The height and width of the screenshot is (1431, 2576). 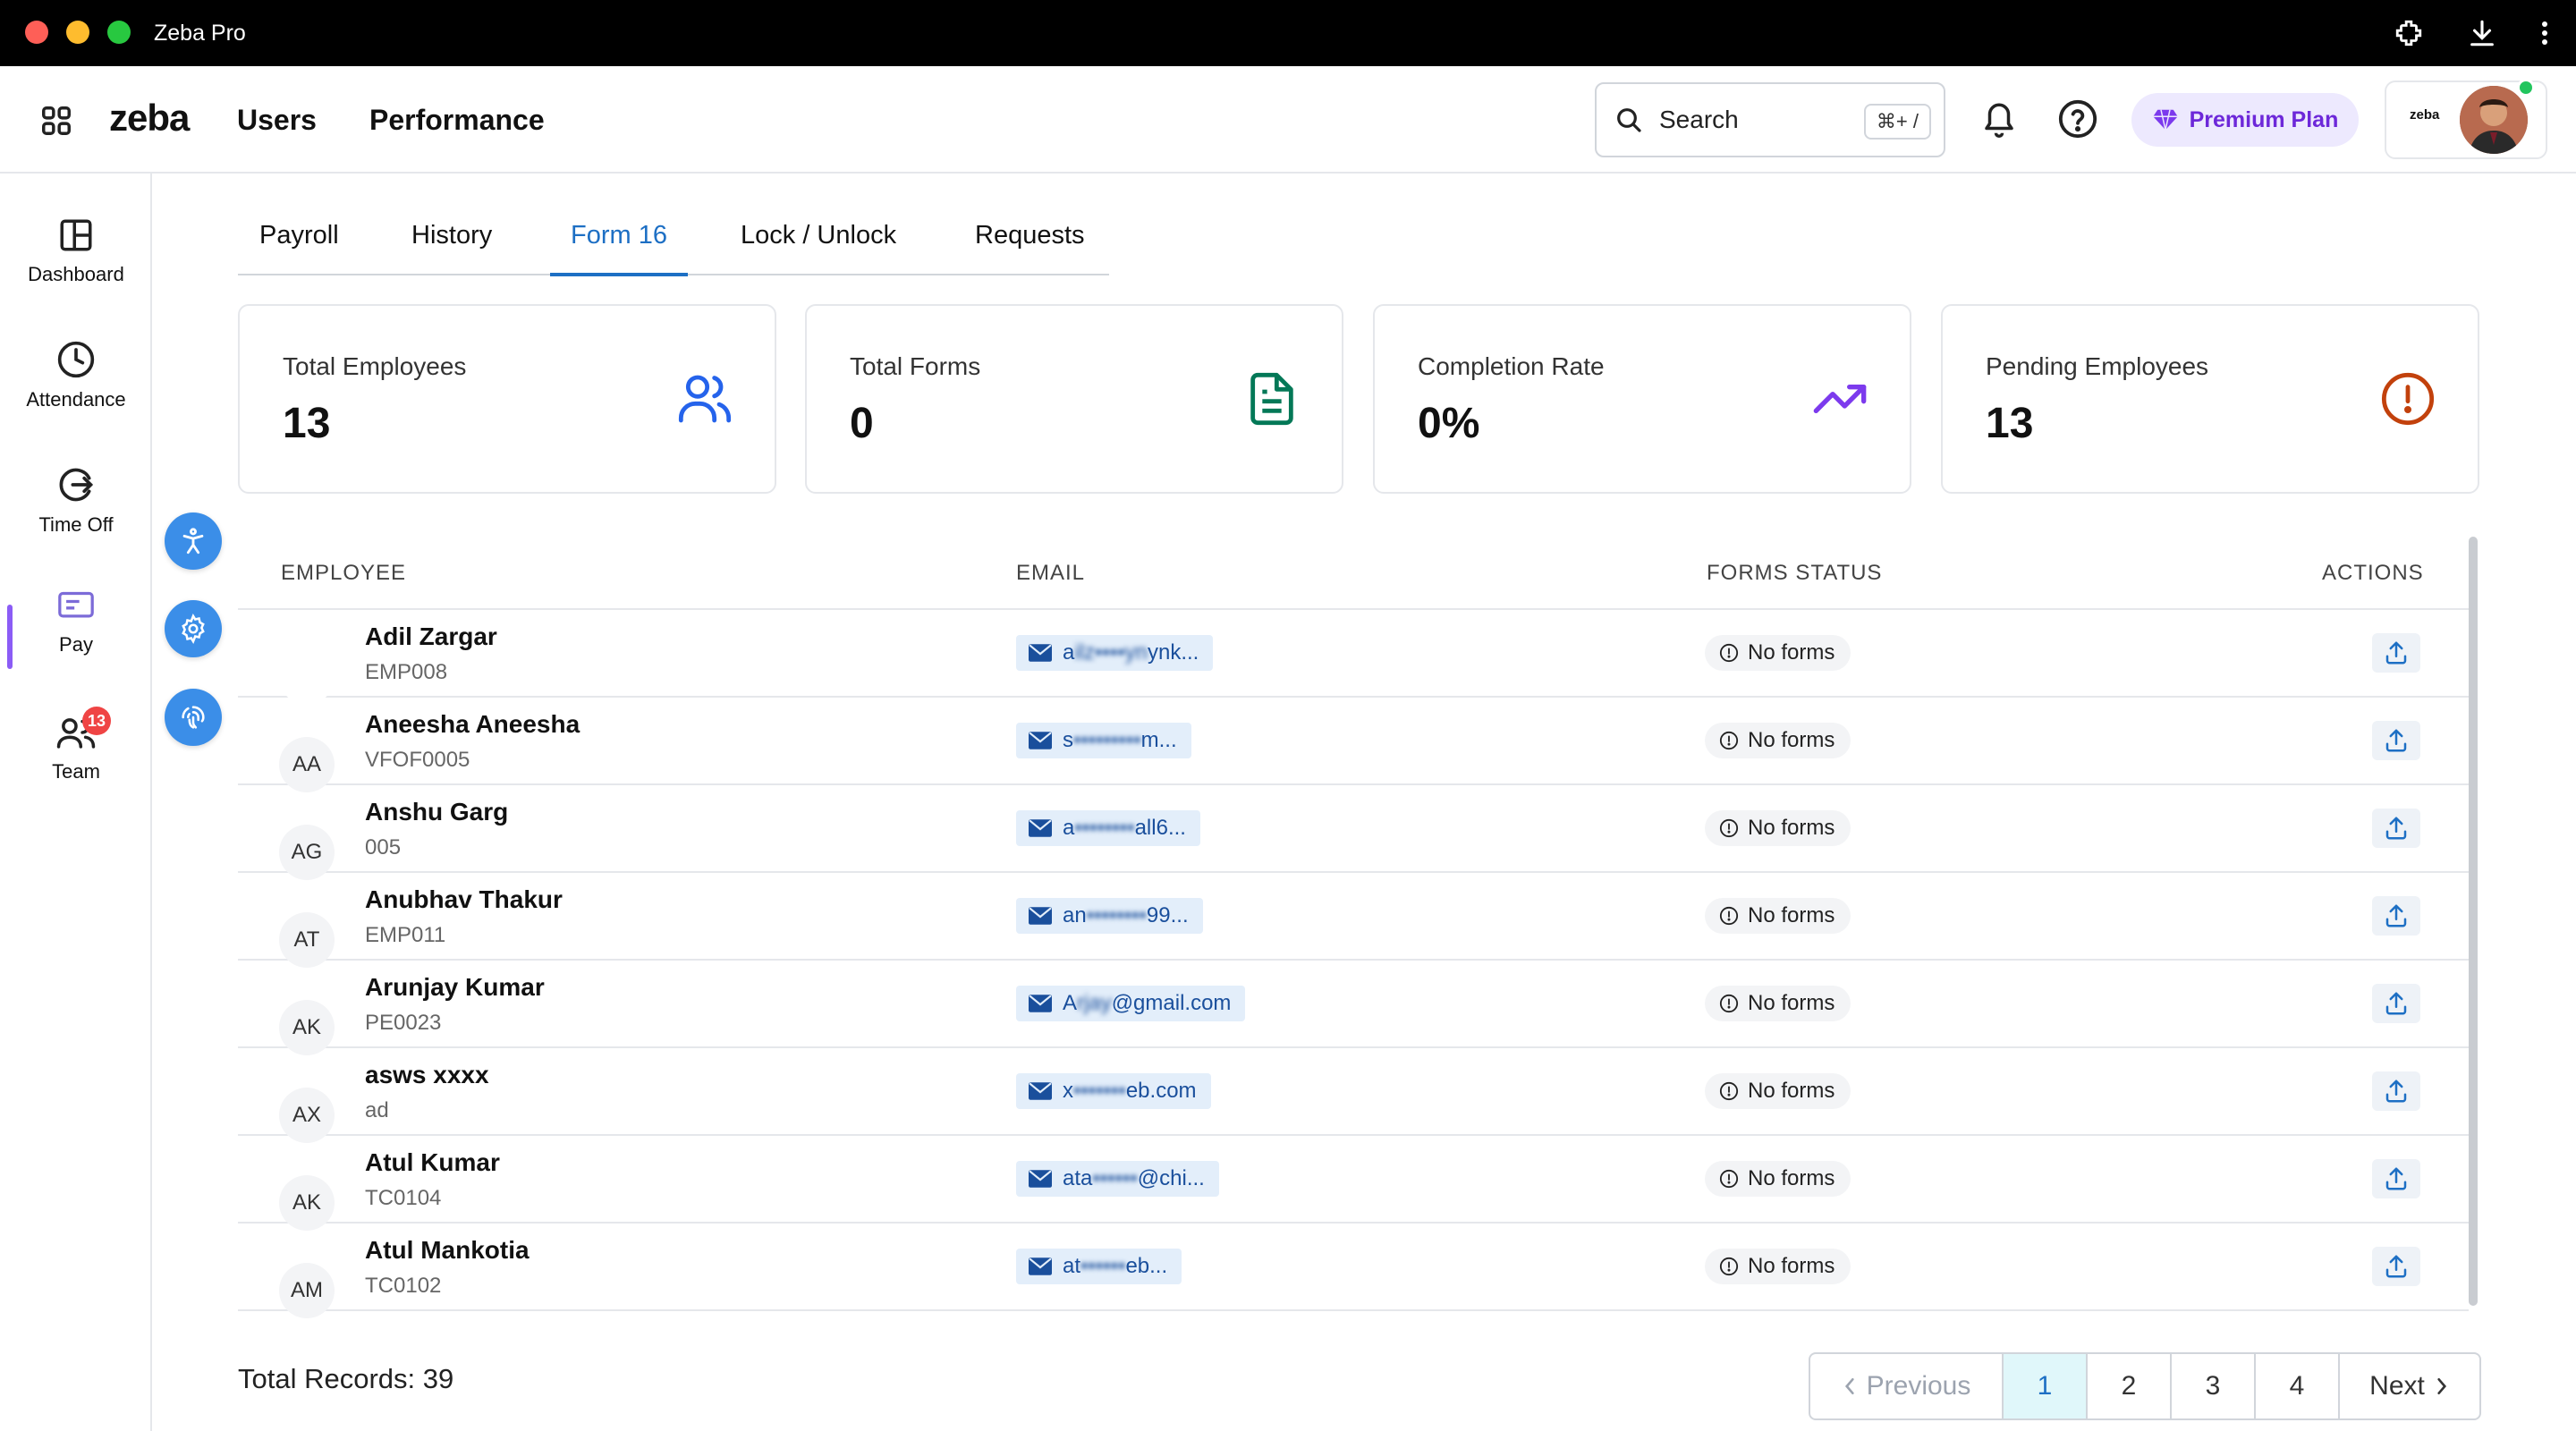 What do you see at coordinates (1791, 1266) in the screenshot?
I see `forms-status-label: No forms` at bounding box center [1791, 1266].